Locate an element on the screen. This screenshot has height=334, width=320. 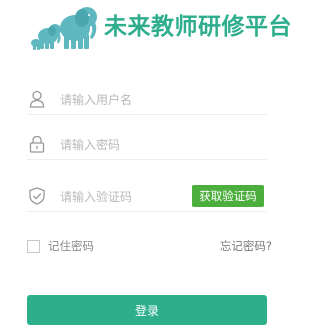
lock-icon is located at coordinates (37, 144).